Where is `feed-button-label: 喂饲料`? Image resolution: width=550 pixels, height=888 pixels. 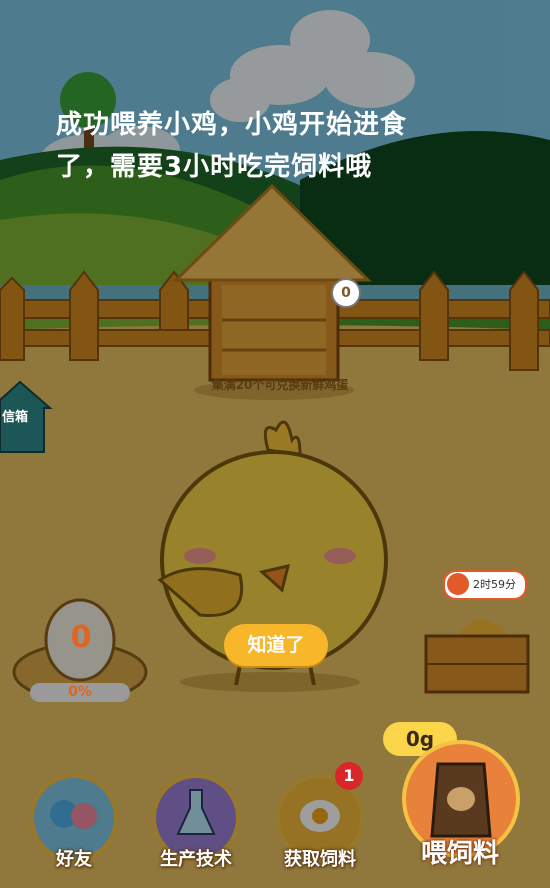
feed-button-label: 喂饲料 is located at coordinates (459, 854).